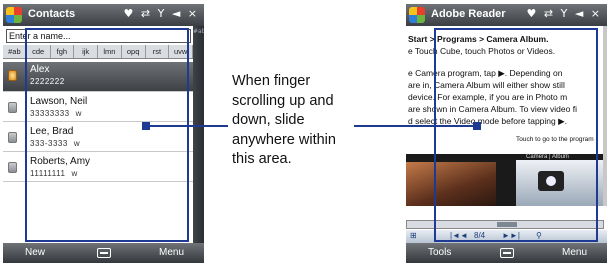 The height and width of the screenshot is (267, 609). What do you see at coordinates (468, 14) in the screenshot?
I see `app-title: Adobe Reader` at bounding box center [468, 14].